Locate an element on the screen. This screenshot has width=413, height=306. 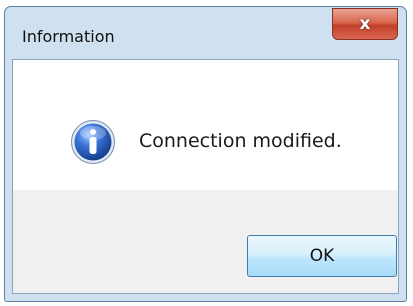
ok-button: OK is located at coordinates (322, 256).